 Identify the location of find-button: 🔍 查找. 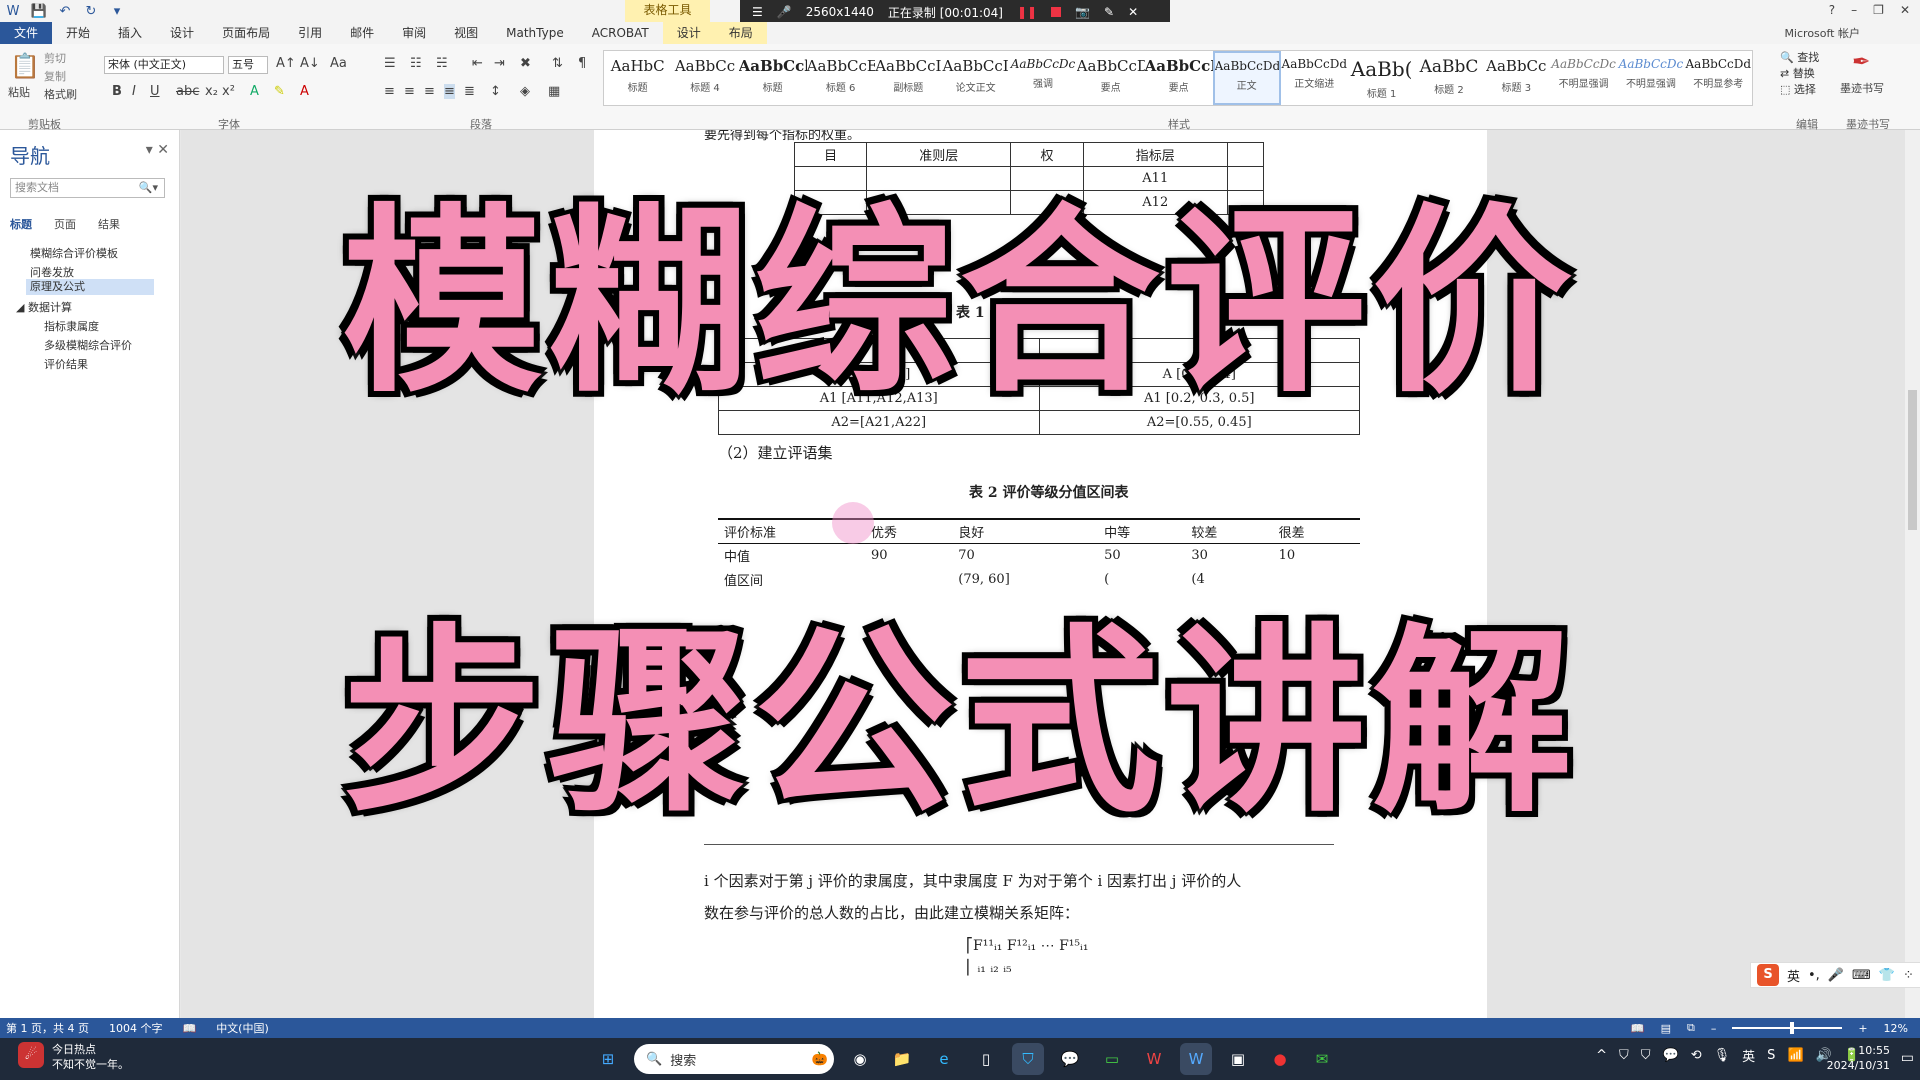
(1799, 58).